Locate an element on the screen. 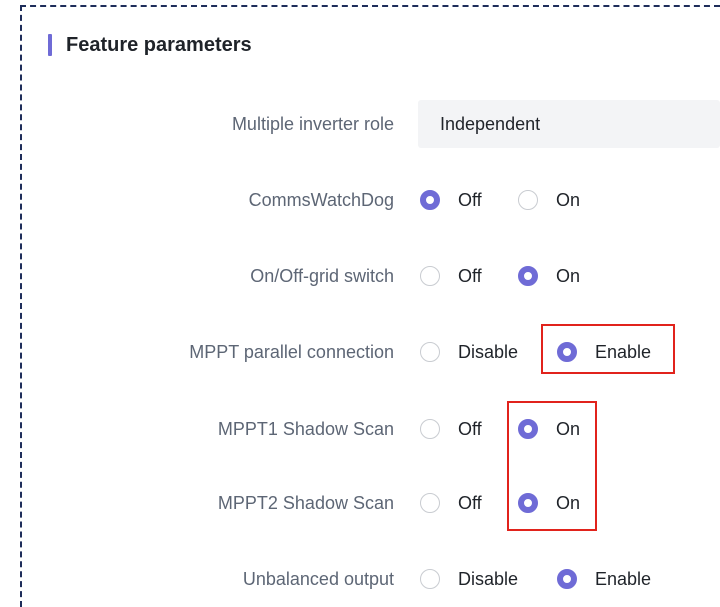 The height and width of the screenshot is (607, 720). section-header: Feature parameters is located at coordinates (150, 45).